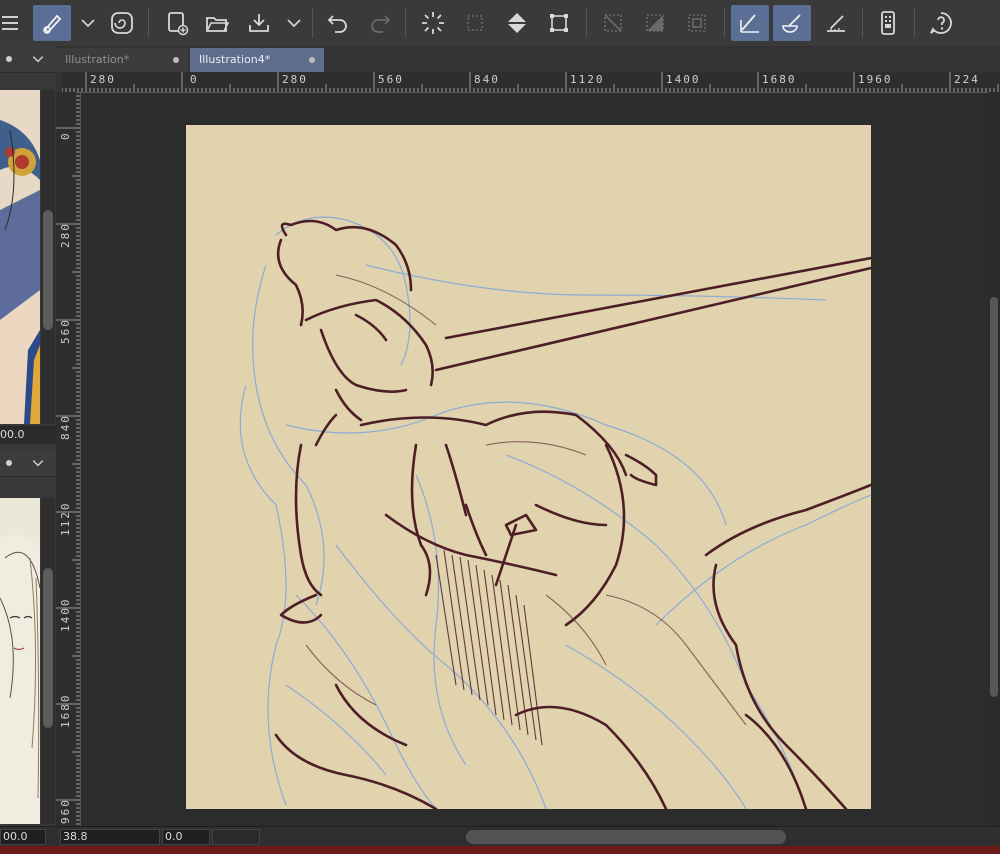 This screenshot has height=854, width=1000. I want to click on navigator-value-field: 00.0, so click(28, 435).